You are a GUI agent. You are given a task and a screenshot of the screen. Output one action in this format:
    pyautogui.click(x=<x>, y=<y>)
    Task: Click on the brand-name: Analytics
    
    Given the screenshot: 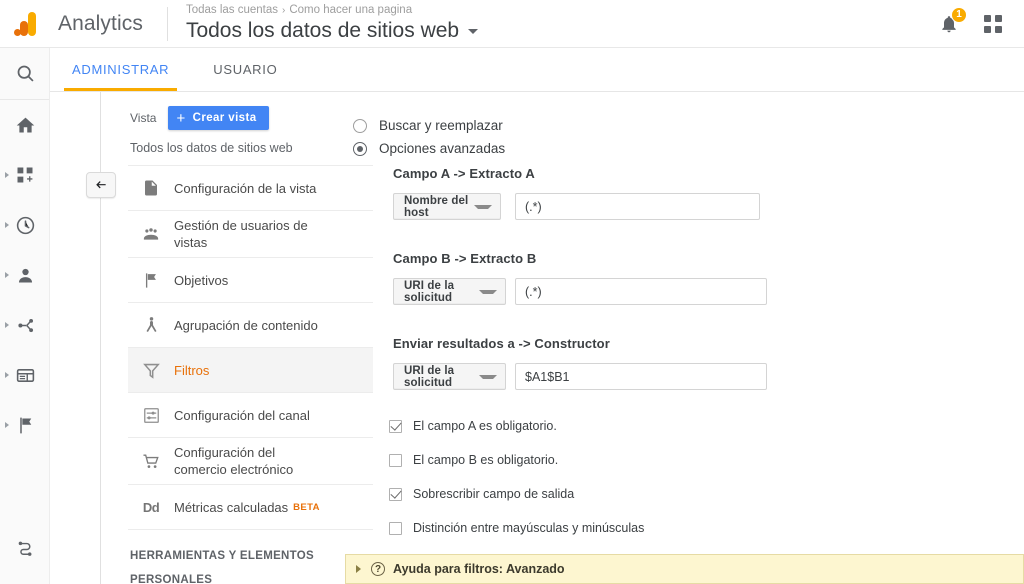 What is the action you would take?
    pyautogui.click(x=100, y=23)
    